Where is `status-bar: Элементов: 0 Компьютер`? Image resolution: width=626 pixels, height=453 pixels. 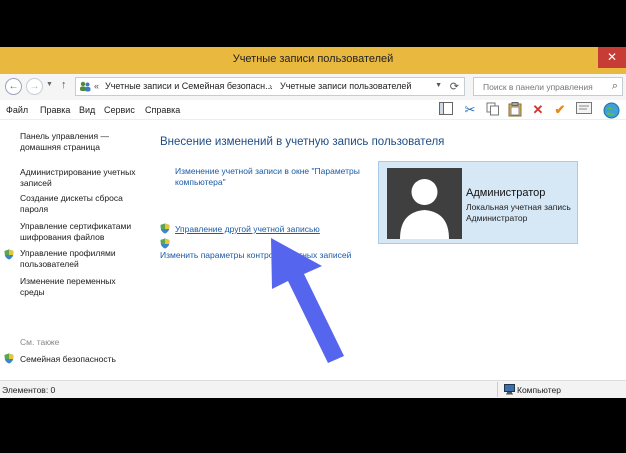
status-bar: Элементов: 0 Компьютер is located at coordinates (313, 389).